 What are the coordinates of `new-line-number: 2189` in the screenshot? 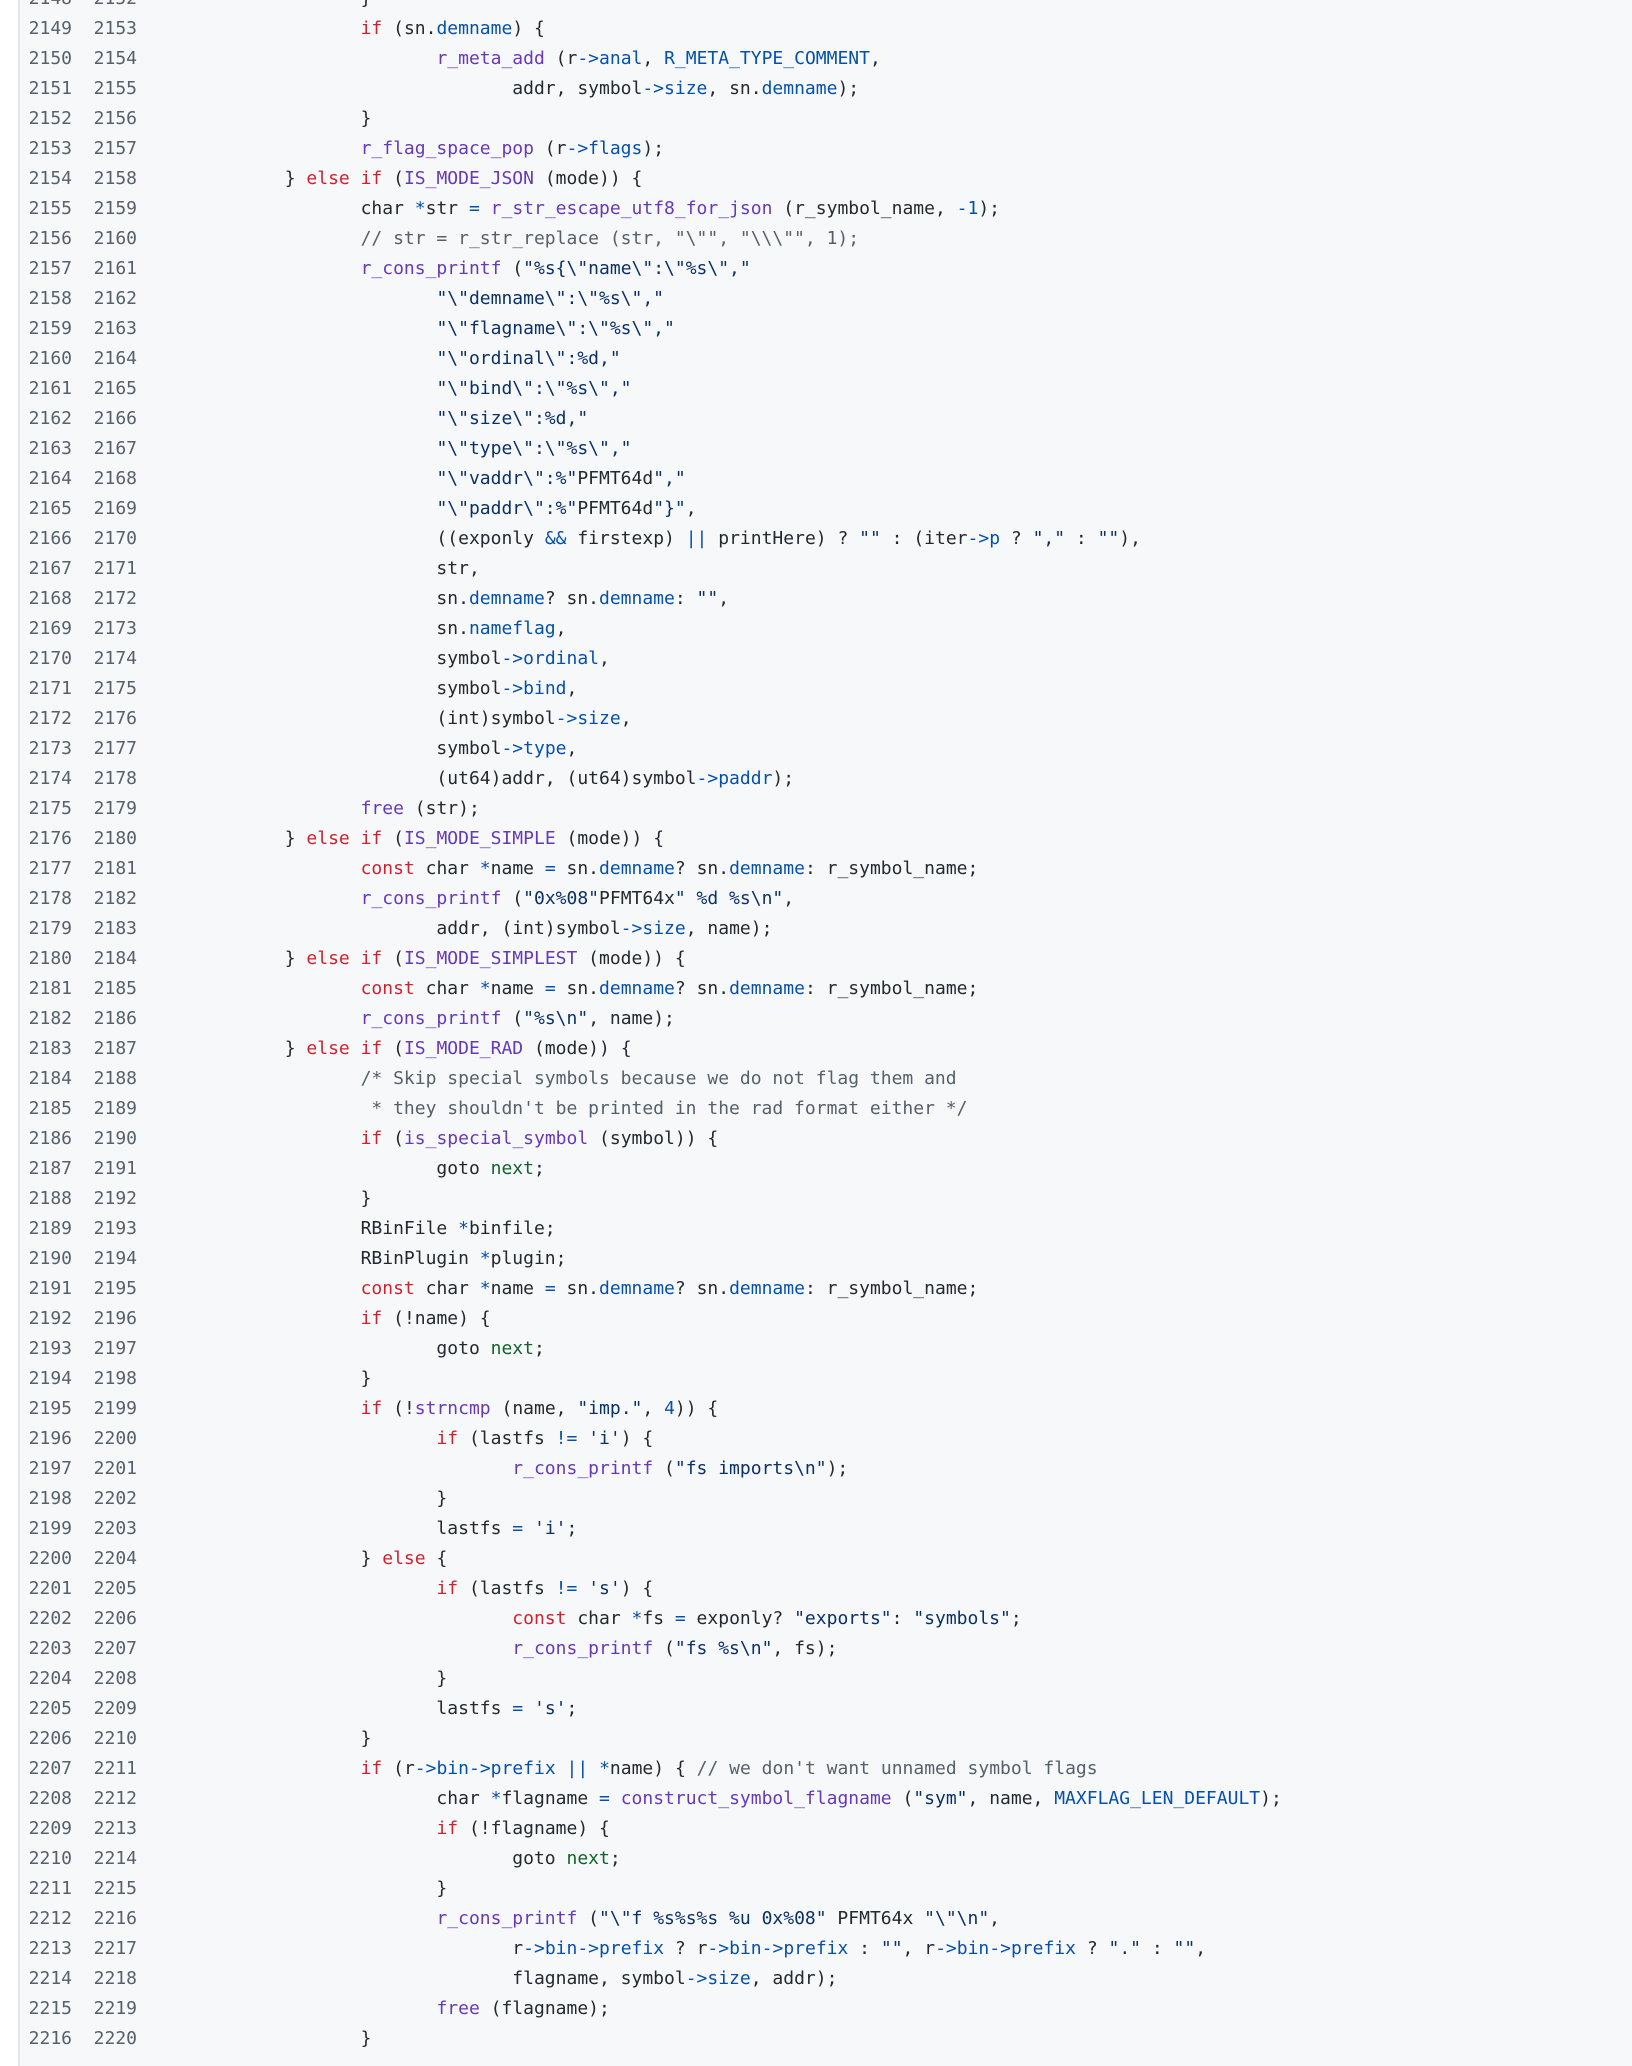 It's located at (111, 1109).